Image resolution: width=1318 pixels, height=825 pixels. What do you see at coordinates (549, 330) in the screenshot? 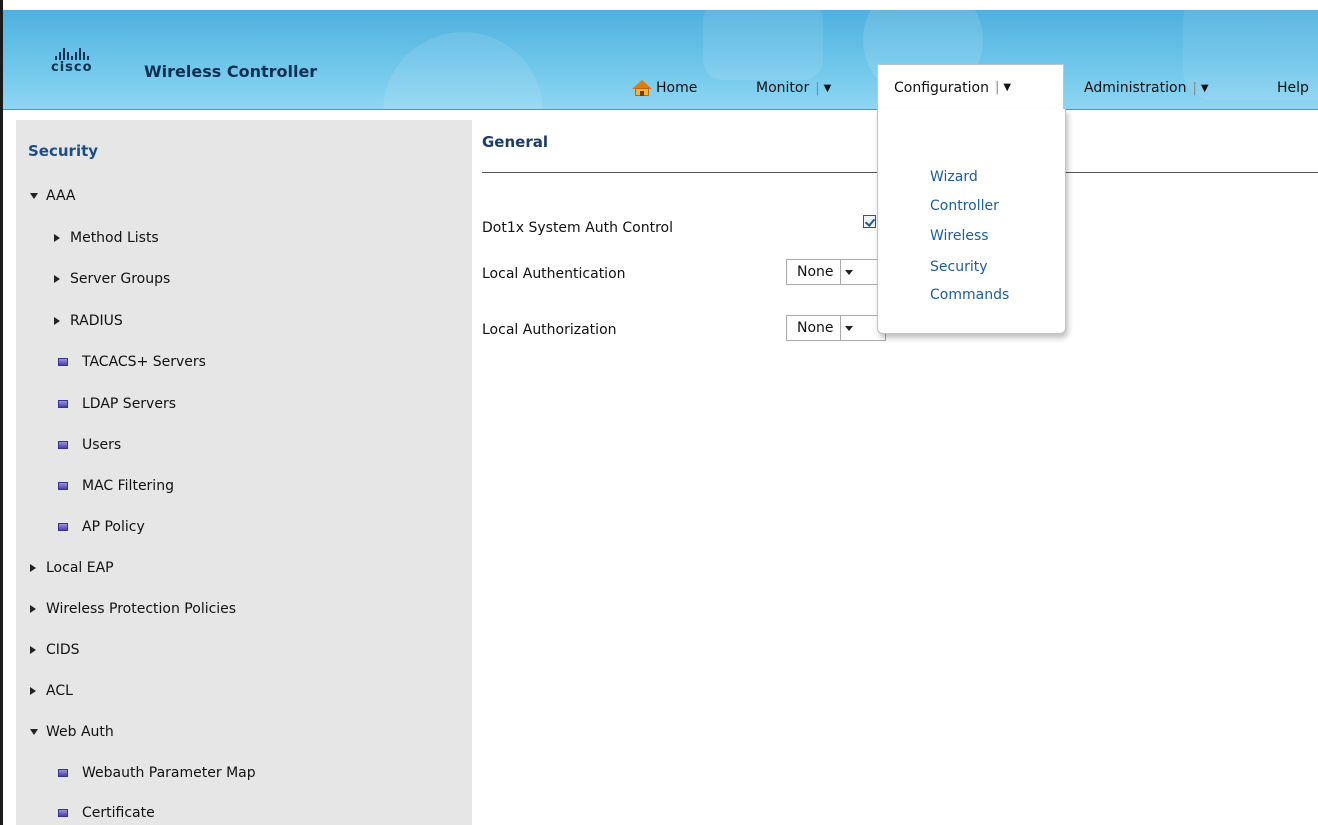
I see `local-authorization-label: Local Authorization` at bounding box center [549, 330].